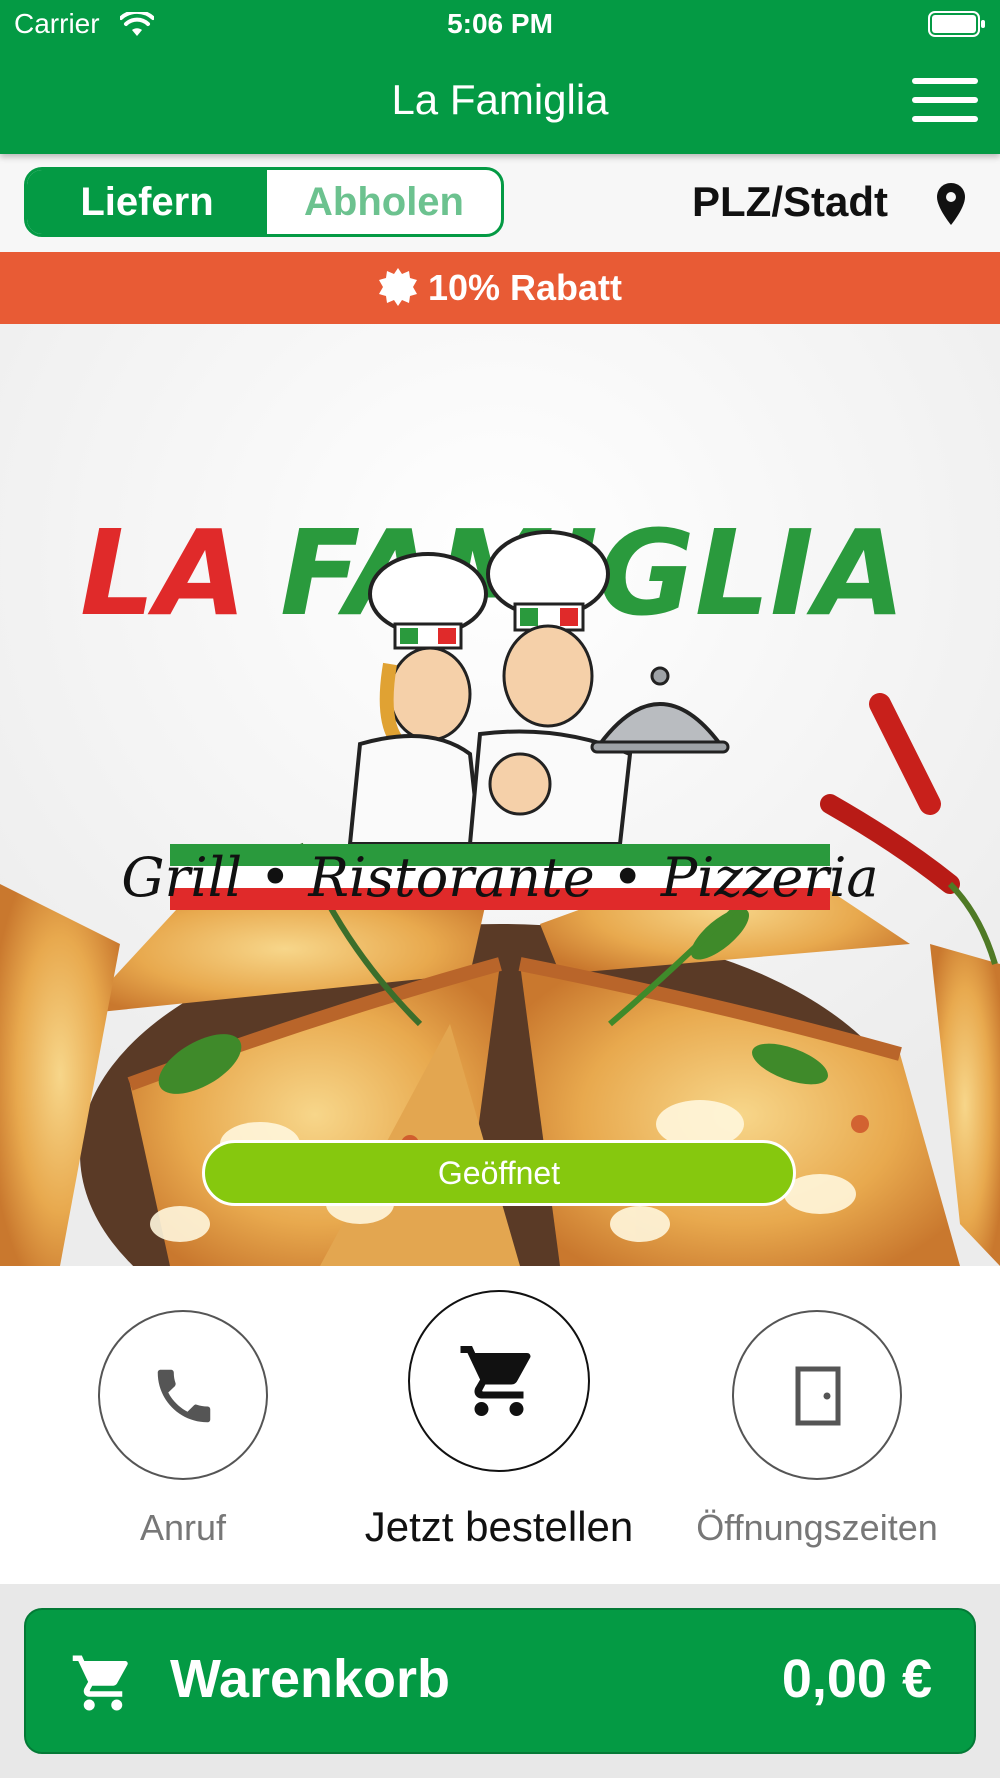 Image resolution: width=1000 pixels, height=1778 pixels. I want to click on order-now-label: Jetzt bestellen, so click(499, 1526).